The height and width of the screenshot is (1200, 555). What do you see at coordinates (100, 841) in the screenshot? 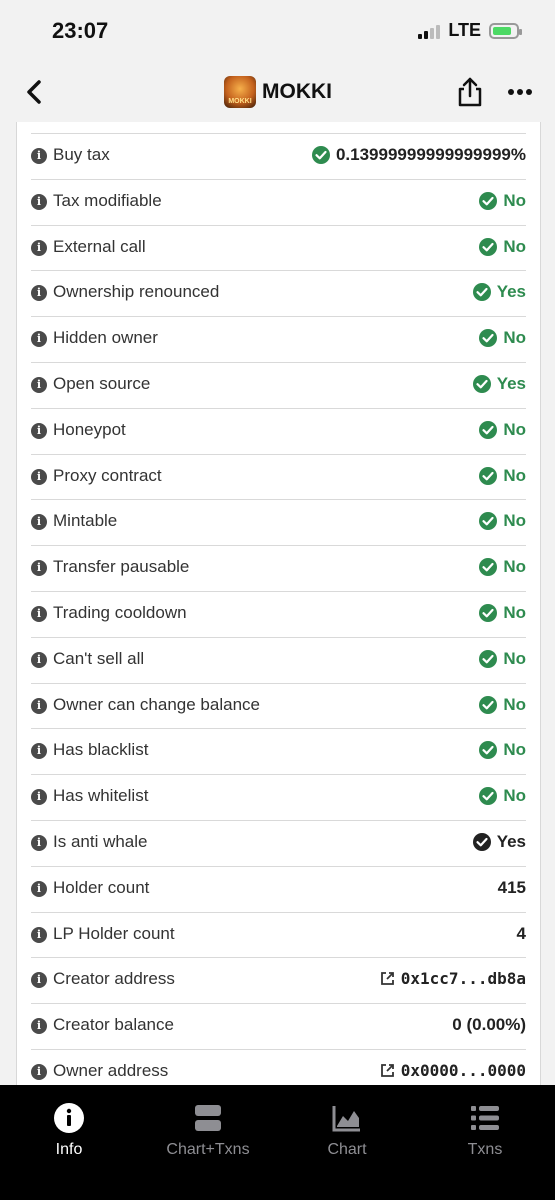
I see `row-label: Is anti whale` at bounding box center [100, 841].